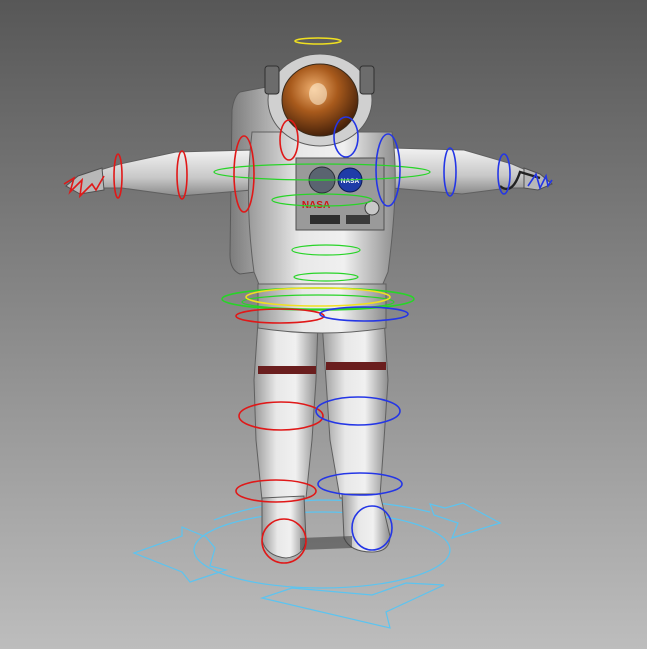 Image resolution: width=647 pixels, height=649 pixels. I want to click on floor-shadow, so click(326, 543).